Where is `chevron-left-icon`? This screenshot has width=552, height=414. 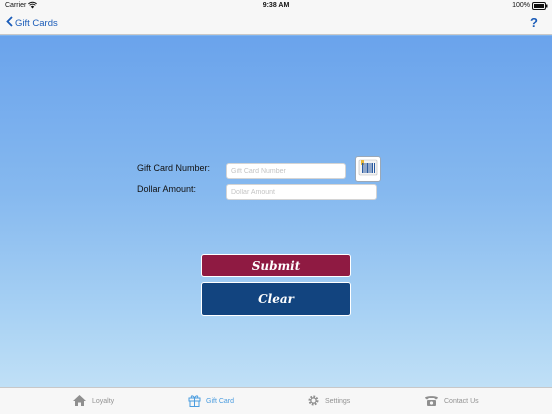
chevron-left-icon is located at coordinates (9, 23).